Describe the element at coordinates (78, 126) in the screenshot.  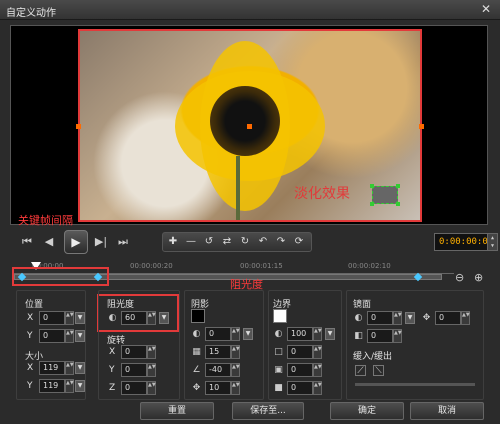
I see `resize-handle-left` at that location.